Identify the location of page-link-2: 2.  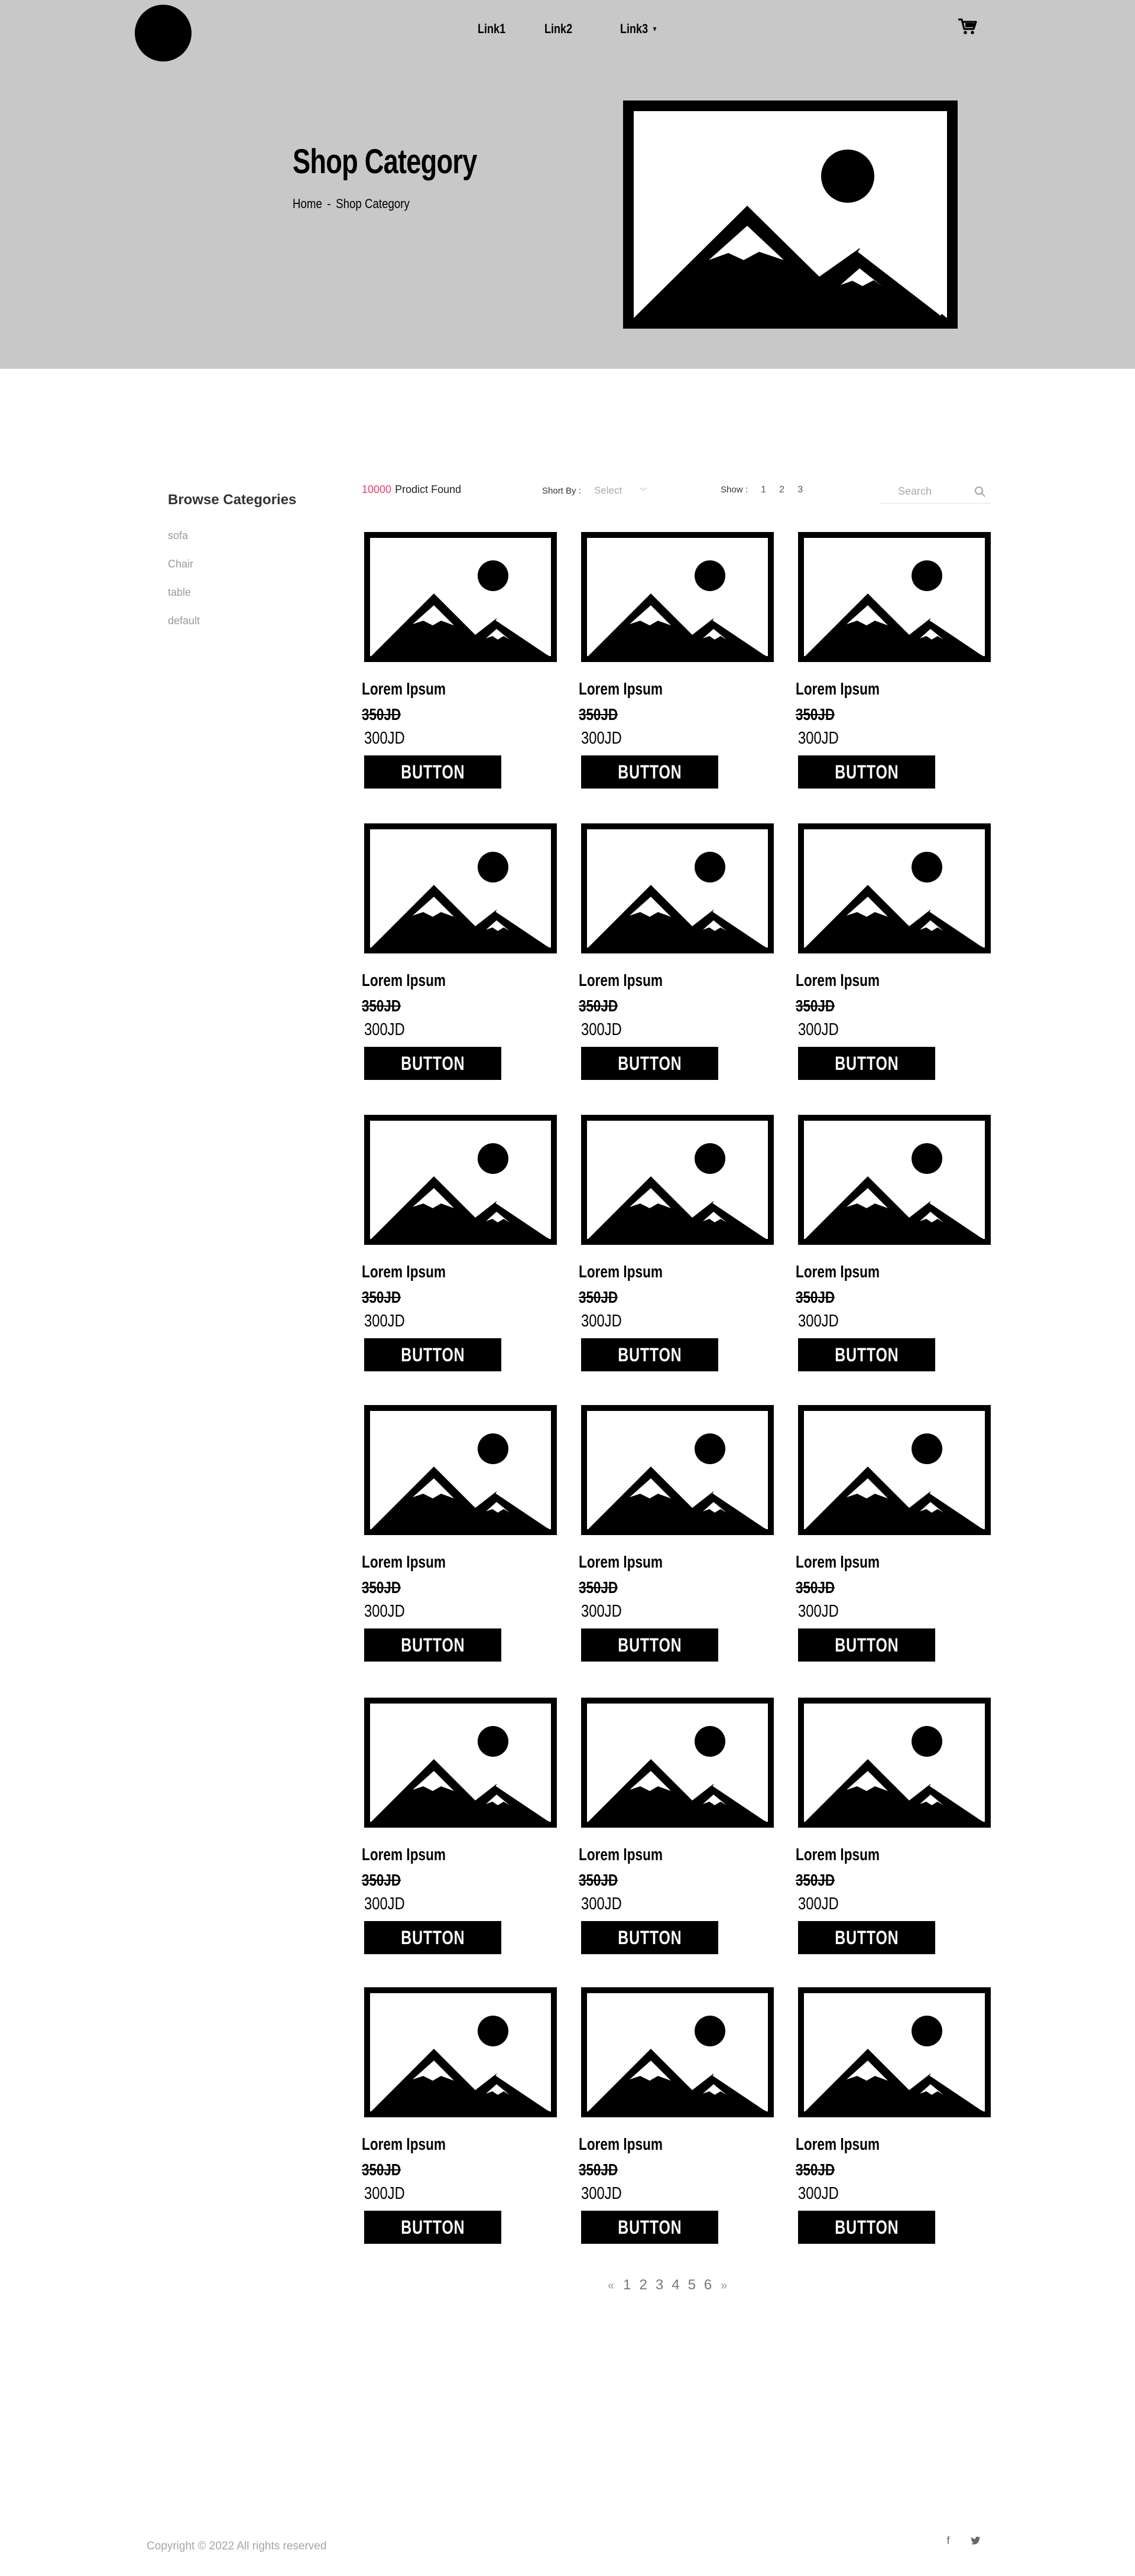
(643, 2285).